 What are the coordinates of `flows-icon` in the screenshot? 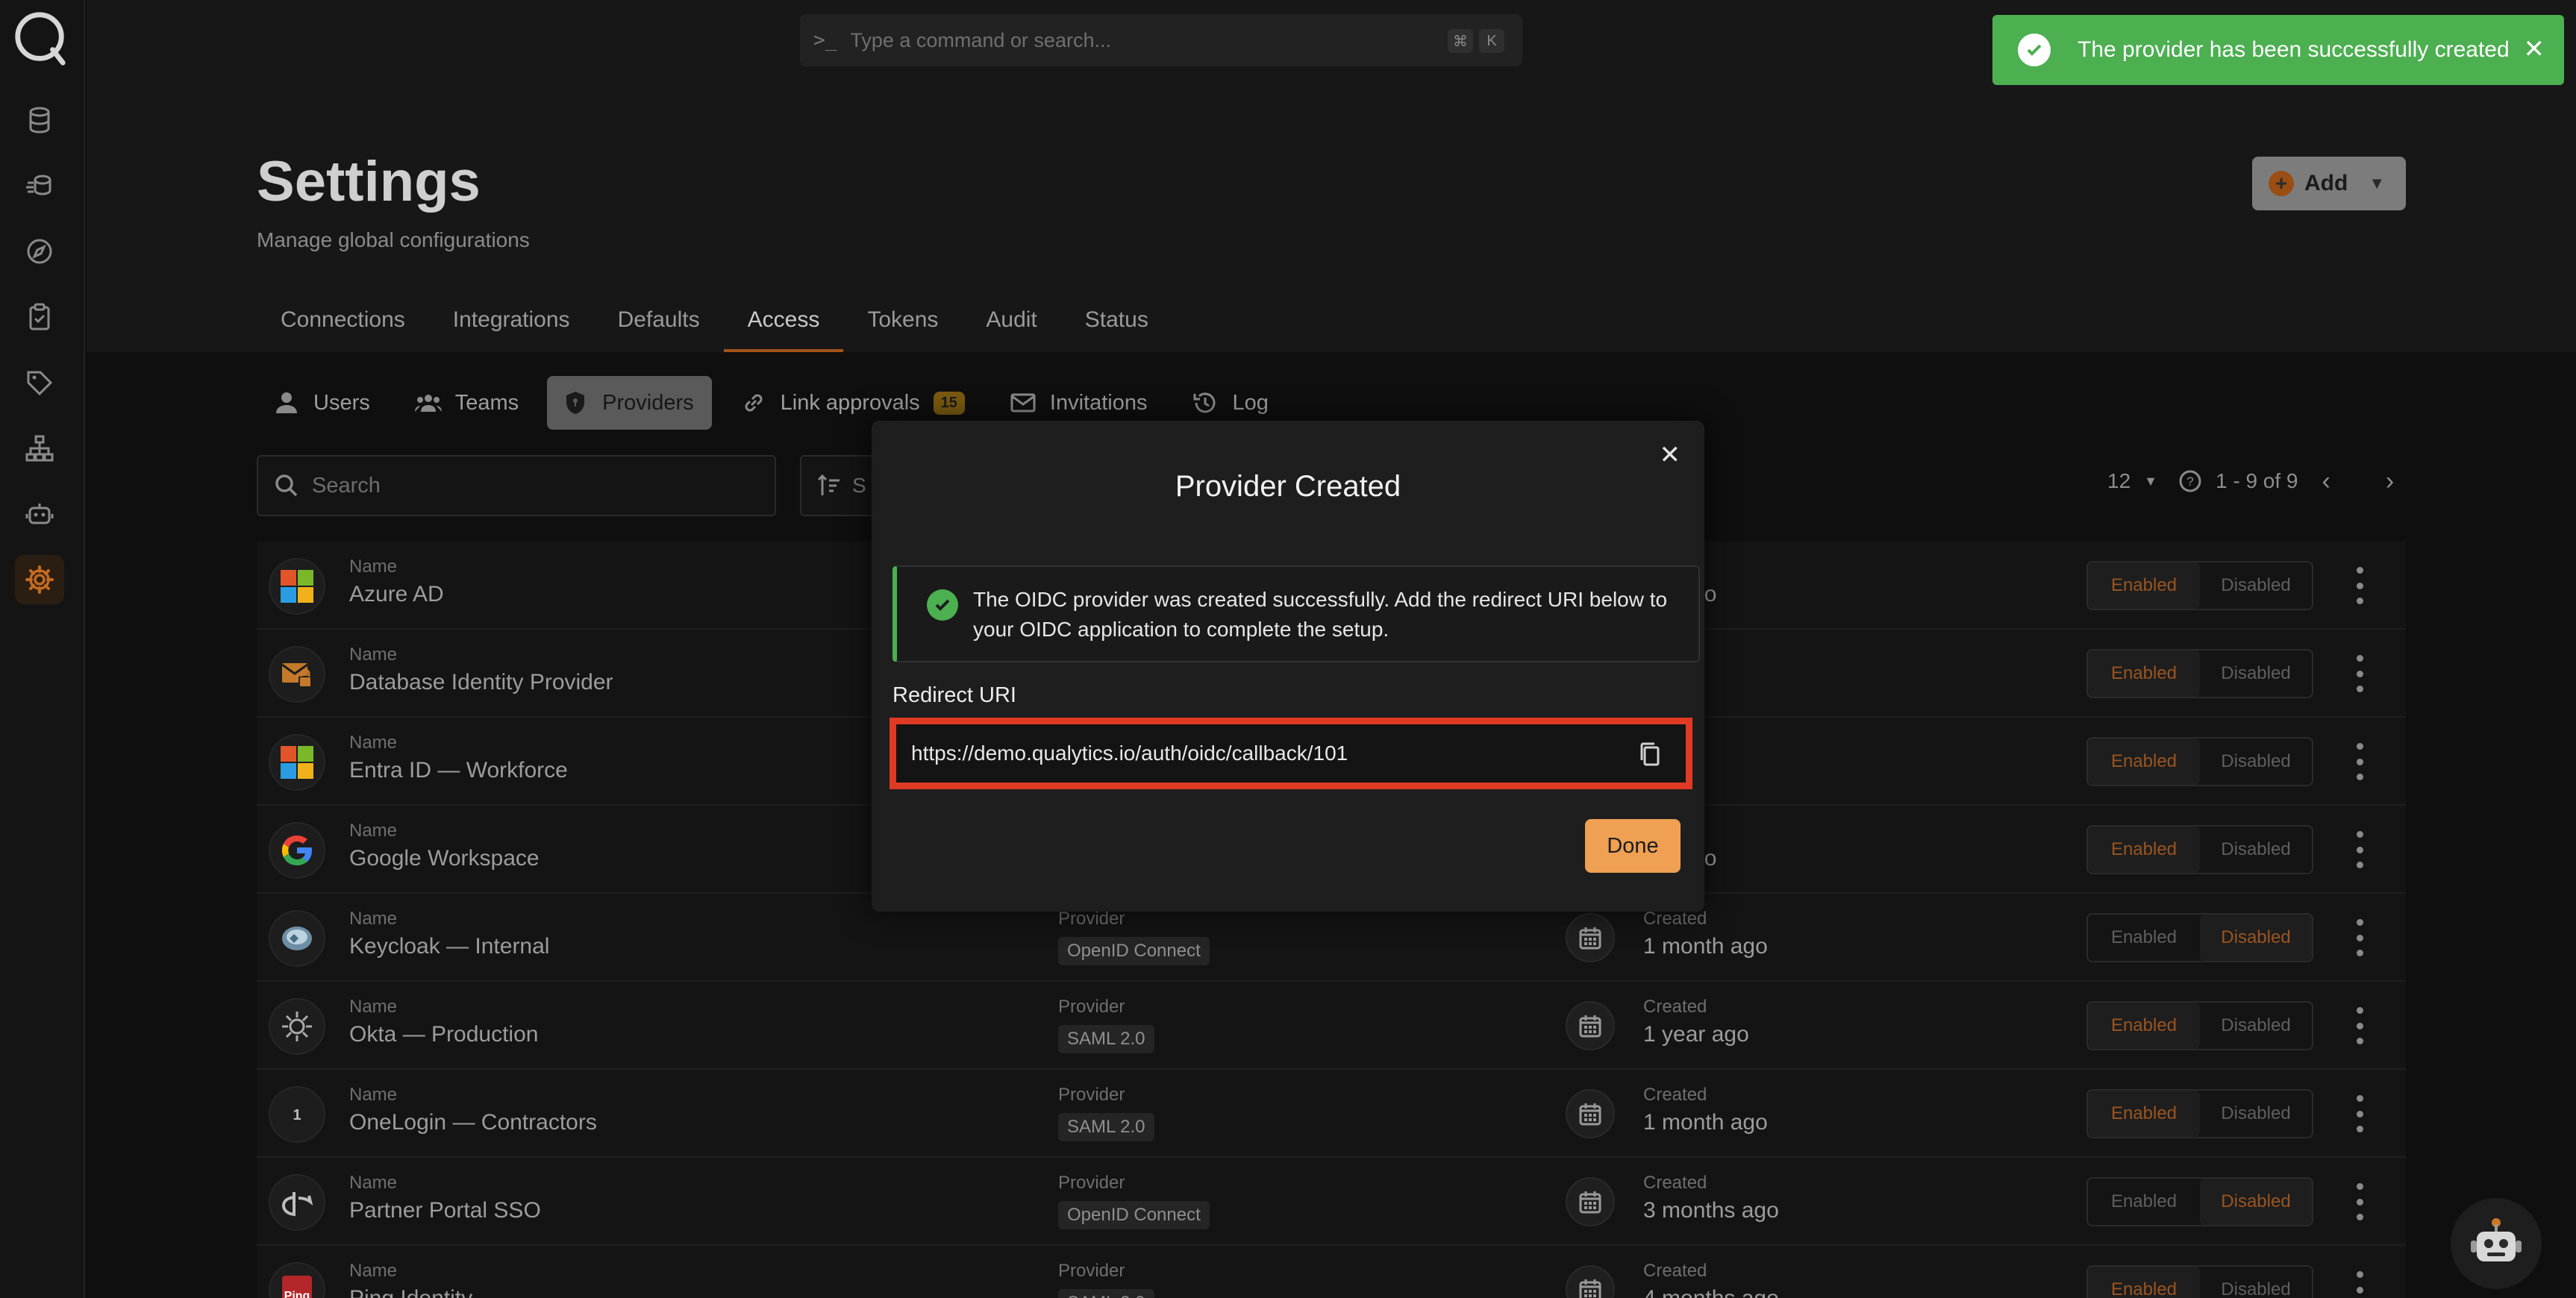 It's located at (39, 186).